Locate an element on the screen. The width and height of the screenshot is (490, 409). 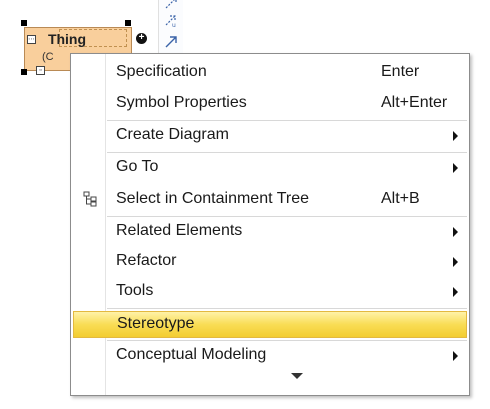
menu-item-create-diagram: Create Diagram is located at coordinates (270, 135).